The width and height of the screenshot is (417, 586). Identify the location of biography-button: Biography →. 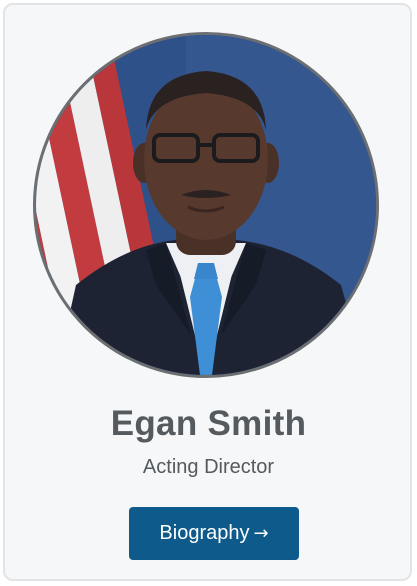
(214, 533).